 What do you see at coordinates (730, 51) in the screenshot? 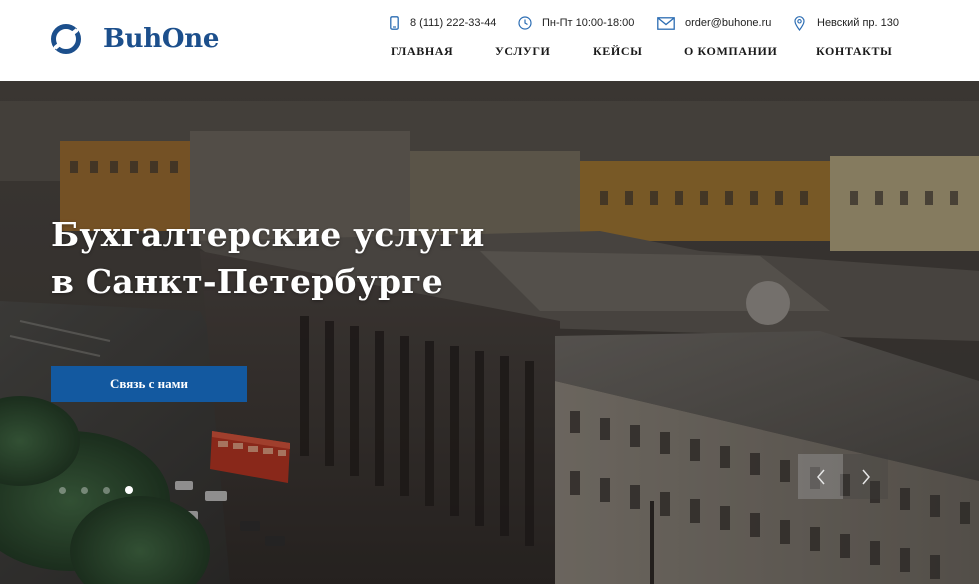
I see `nav-item-about: О КОМПАНИИ` at bounding box center [730, 51].